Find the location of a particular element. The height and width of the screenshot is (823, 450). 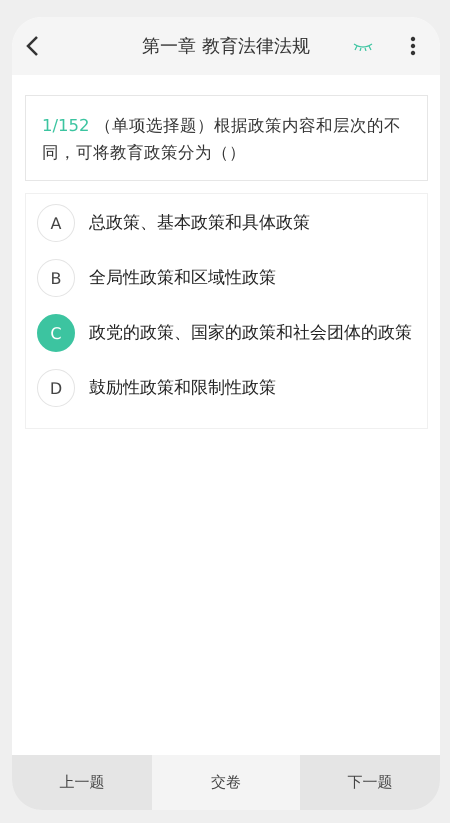

page-title: 第一章 教育法律法规 is located at coordinates (226, 46).